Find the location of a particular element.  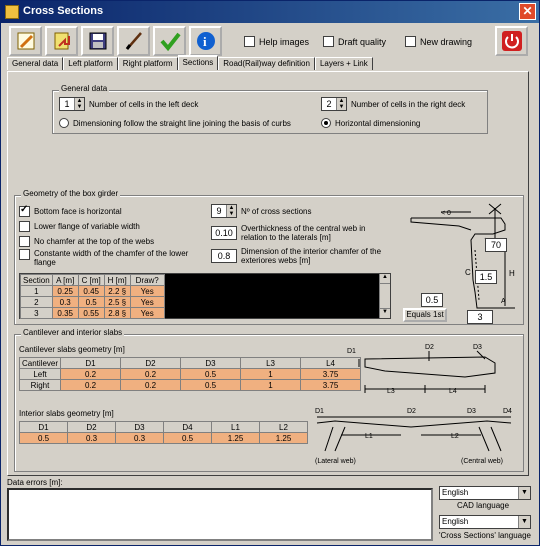

table-row: Right 0.2 0.2 0.5 1 3.75 is located at coordinates (190, 385).